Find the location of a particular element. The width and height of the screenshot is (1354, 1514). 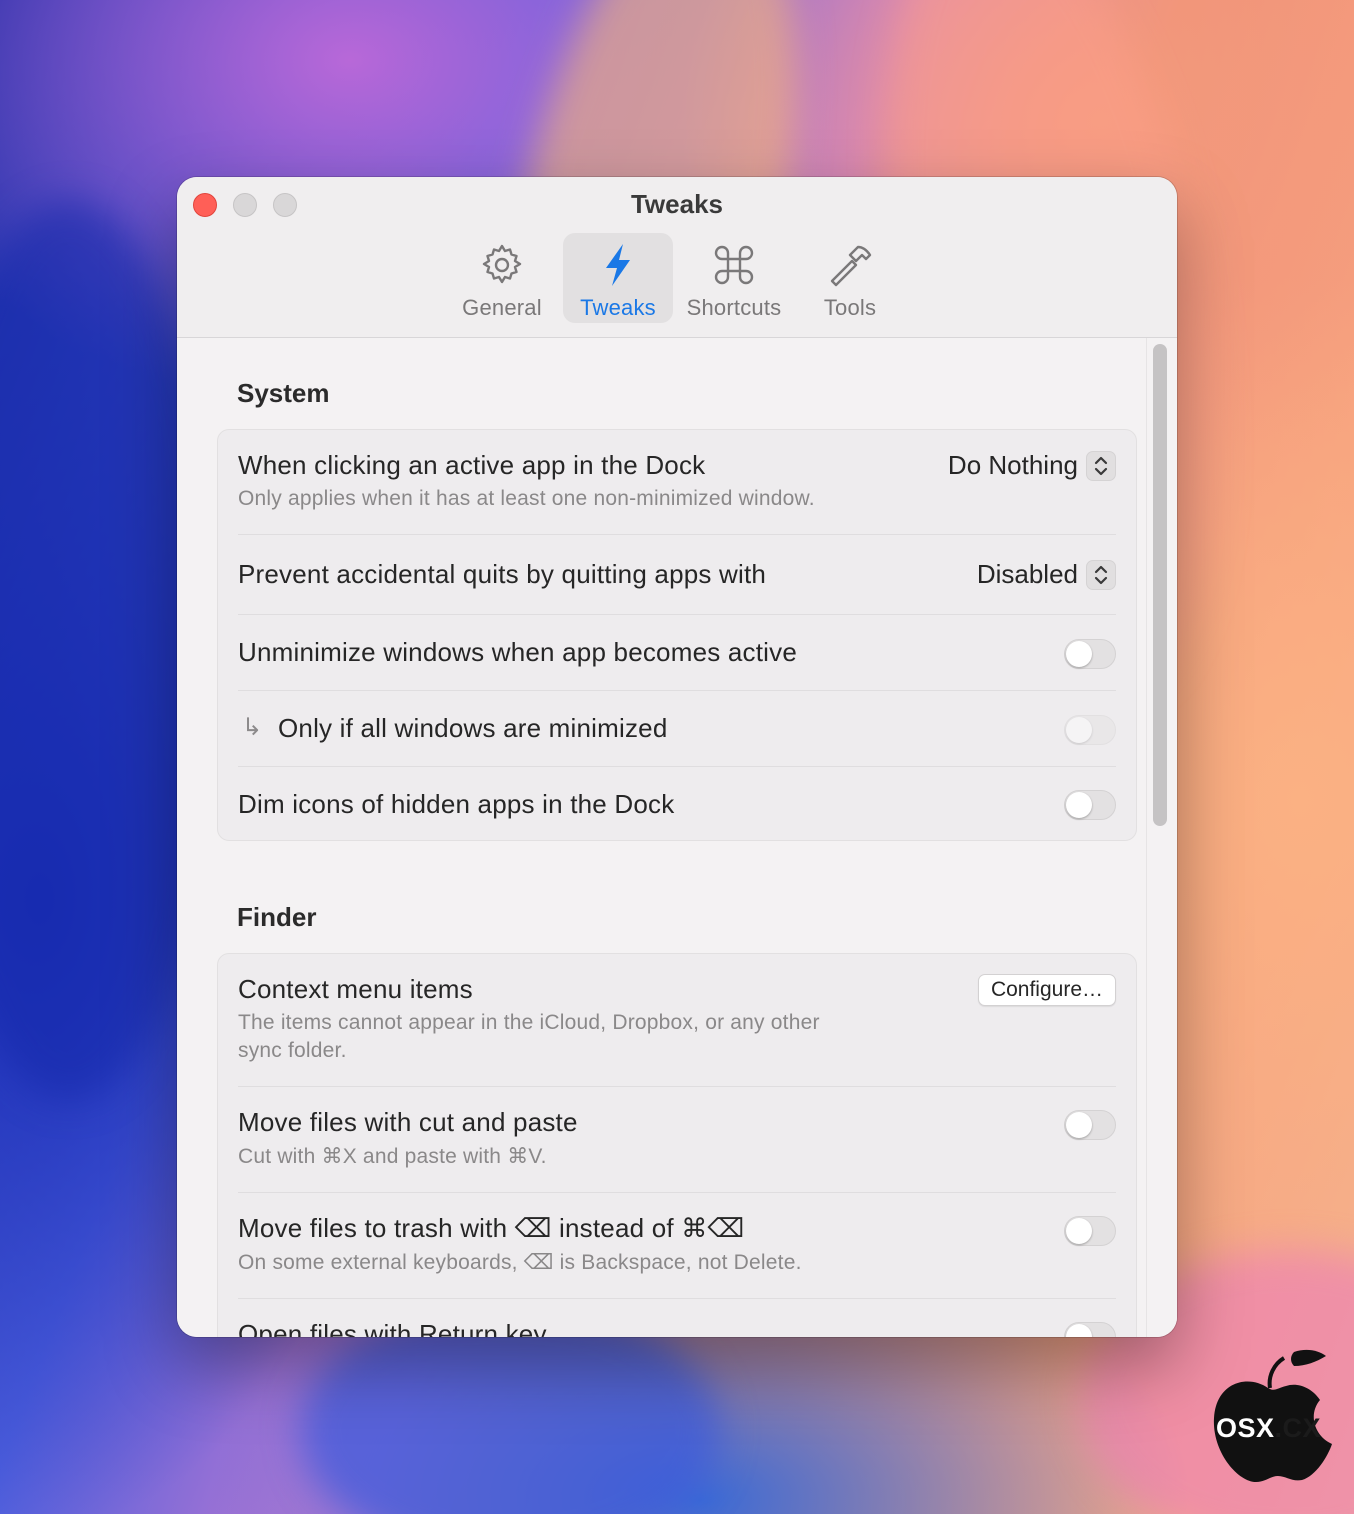

row-title: Only if all windows are minimized is located at coordinates (473, 728).